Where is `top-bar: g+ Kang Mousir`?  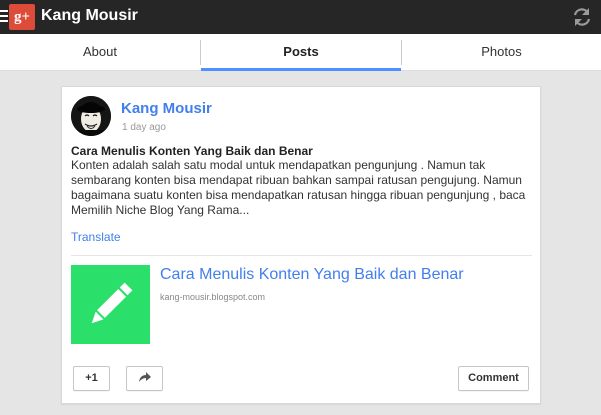 top-bar: g+ Kang Mousir is located at coordinates (300, 17).